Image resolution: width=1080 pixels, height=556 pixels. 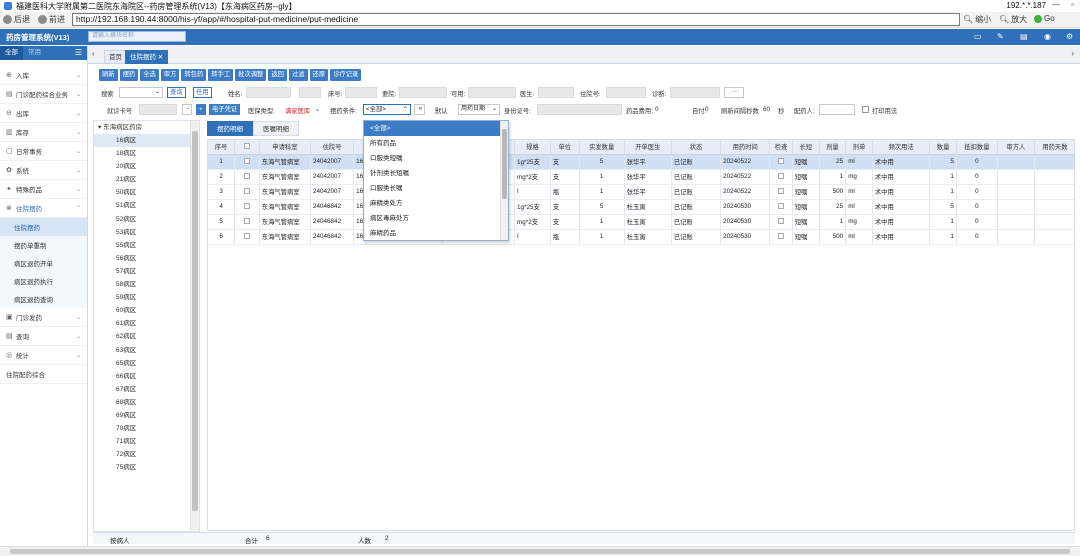 What do you see at coordinates (332, 147) in the screenshot?
I see `col-header: 住院号` at bounding box center [332, 147].